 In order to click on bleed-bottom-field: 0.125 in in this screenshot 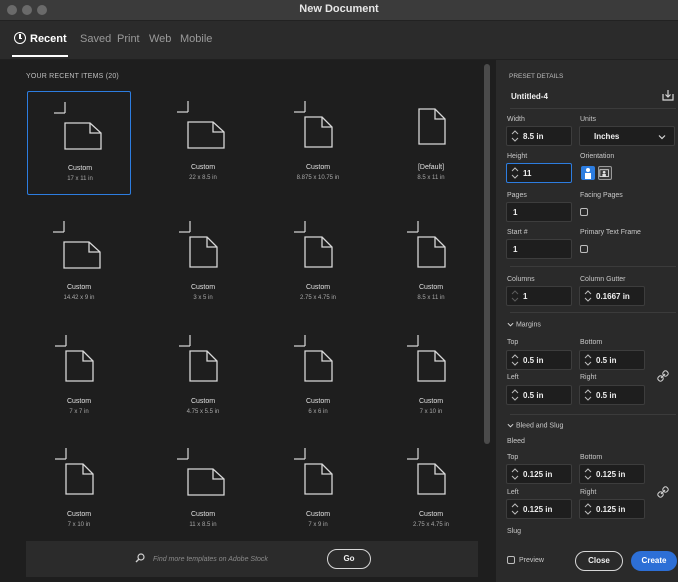, I will do `click(612, 474)`.